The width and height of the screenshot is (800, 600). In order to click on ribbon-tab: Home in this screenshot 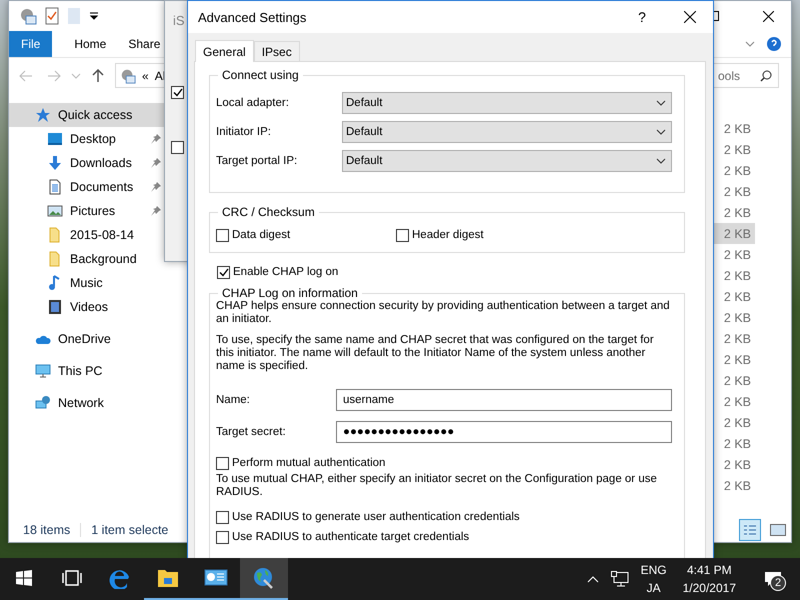, I will do `click(90, 44)`.